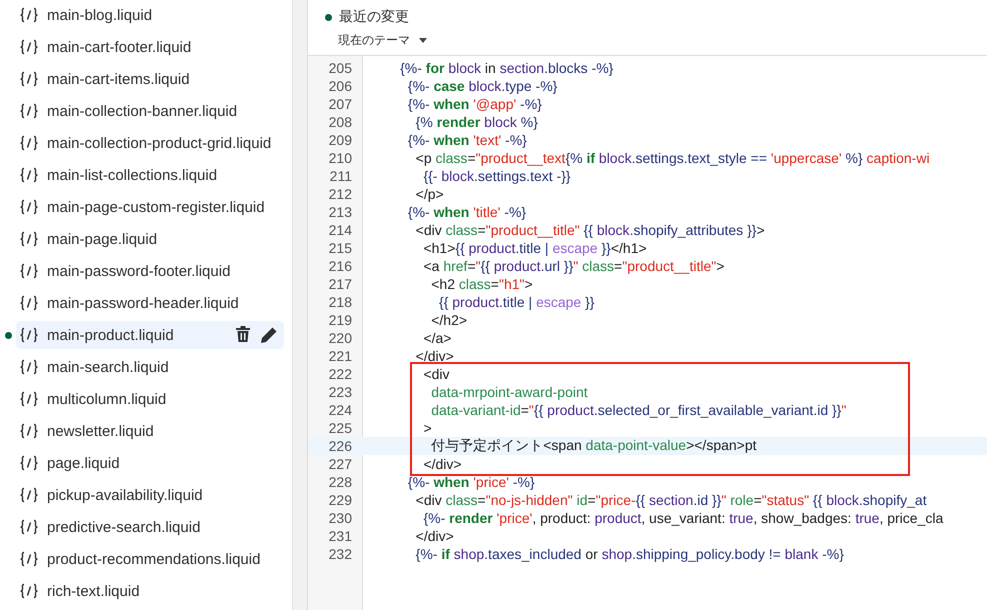  Describe the element at coordinates (470, 482) in the screenshot. I see `code-line: {%- when 'price' -%}` at that location.